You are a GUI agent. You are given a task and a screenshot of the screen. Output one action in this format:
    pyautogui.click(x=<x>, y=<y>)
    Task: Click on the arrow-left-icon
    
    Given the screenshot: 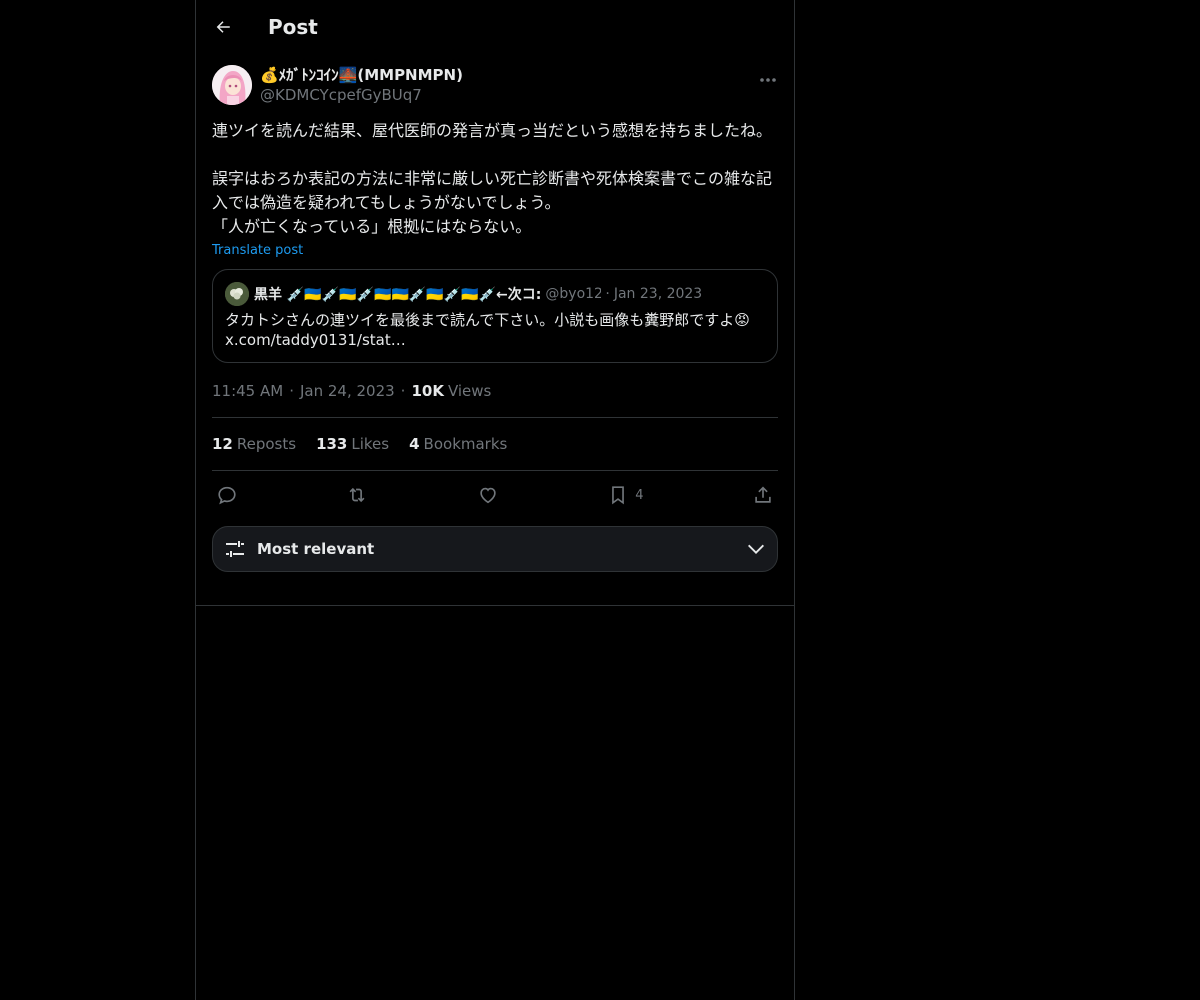 What is the action you would take?
    pyautogui.click(x=223, y=27)
    